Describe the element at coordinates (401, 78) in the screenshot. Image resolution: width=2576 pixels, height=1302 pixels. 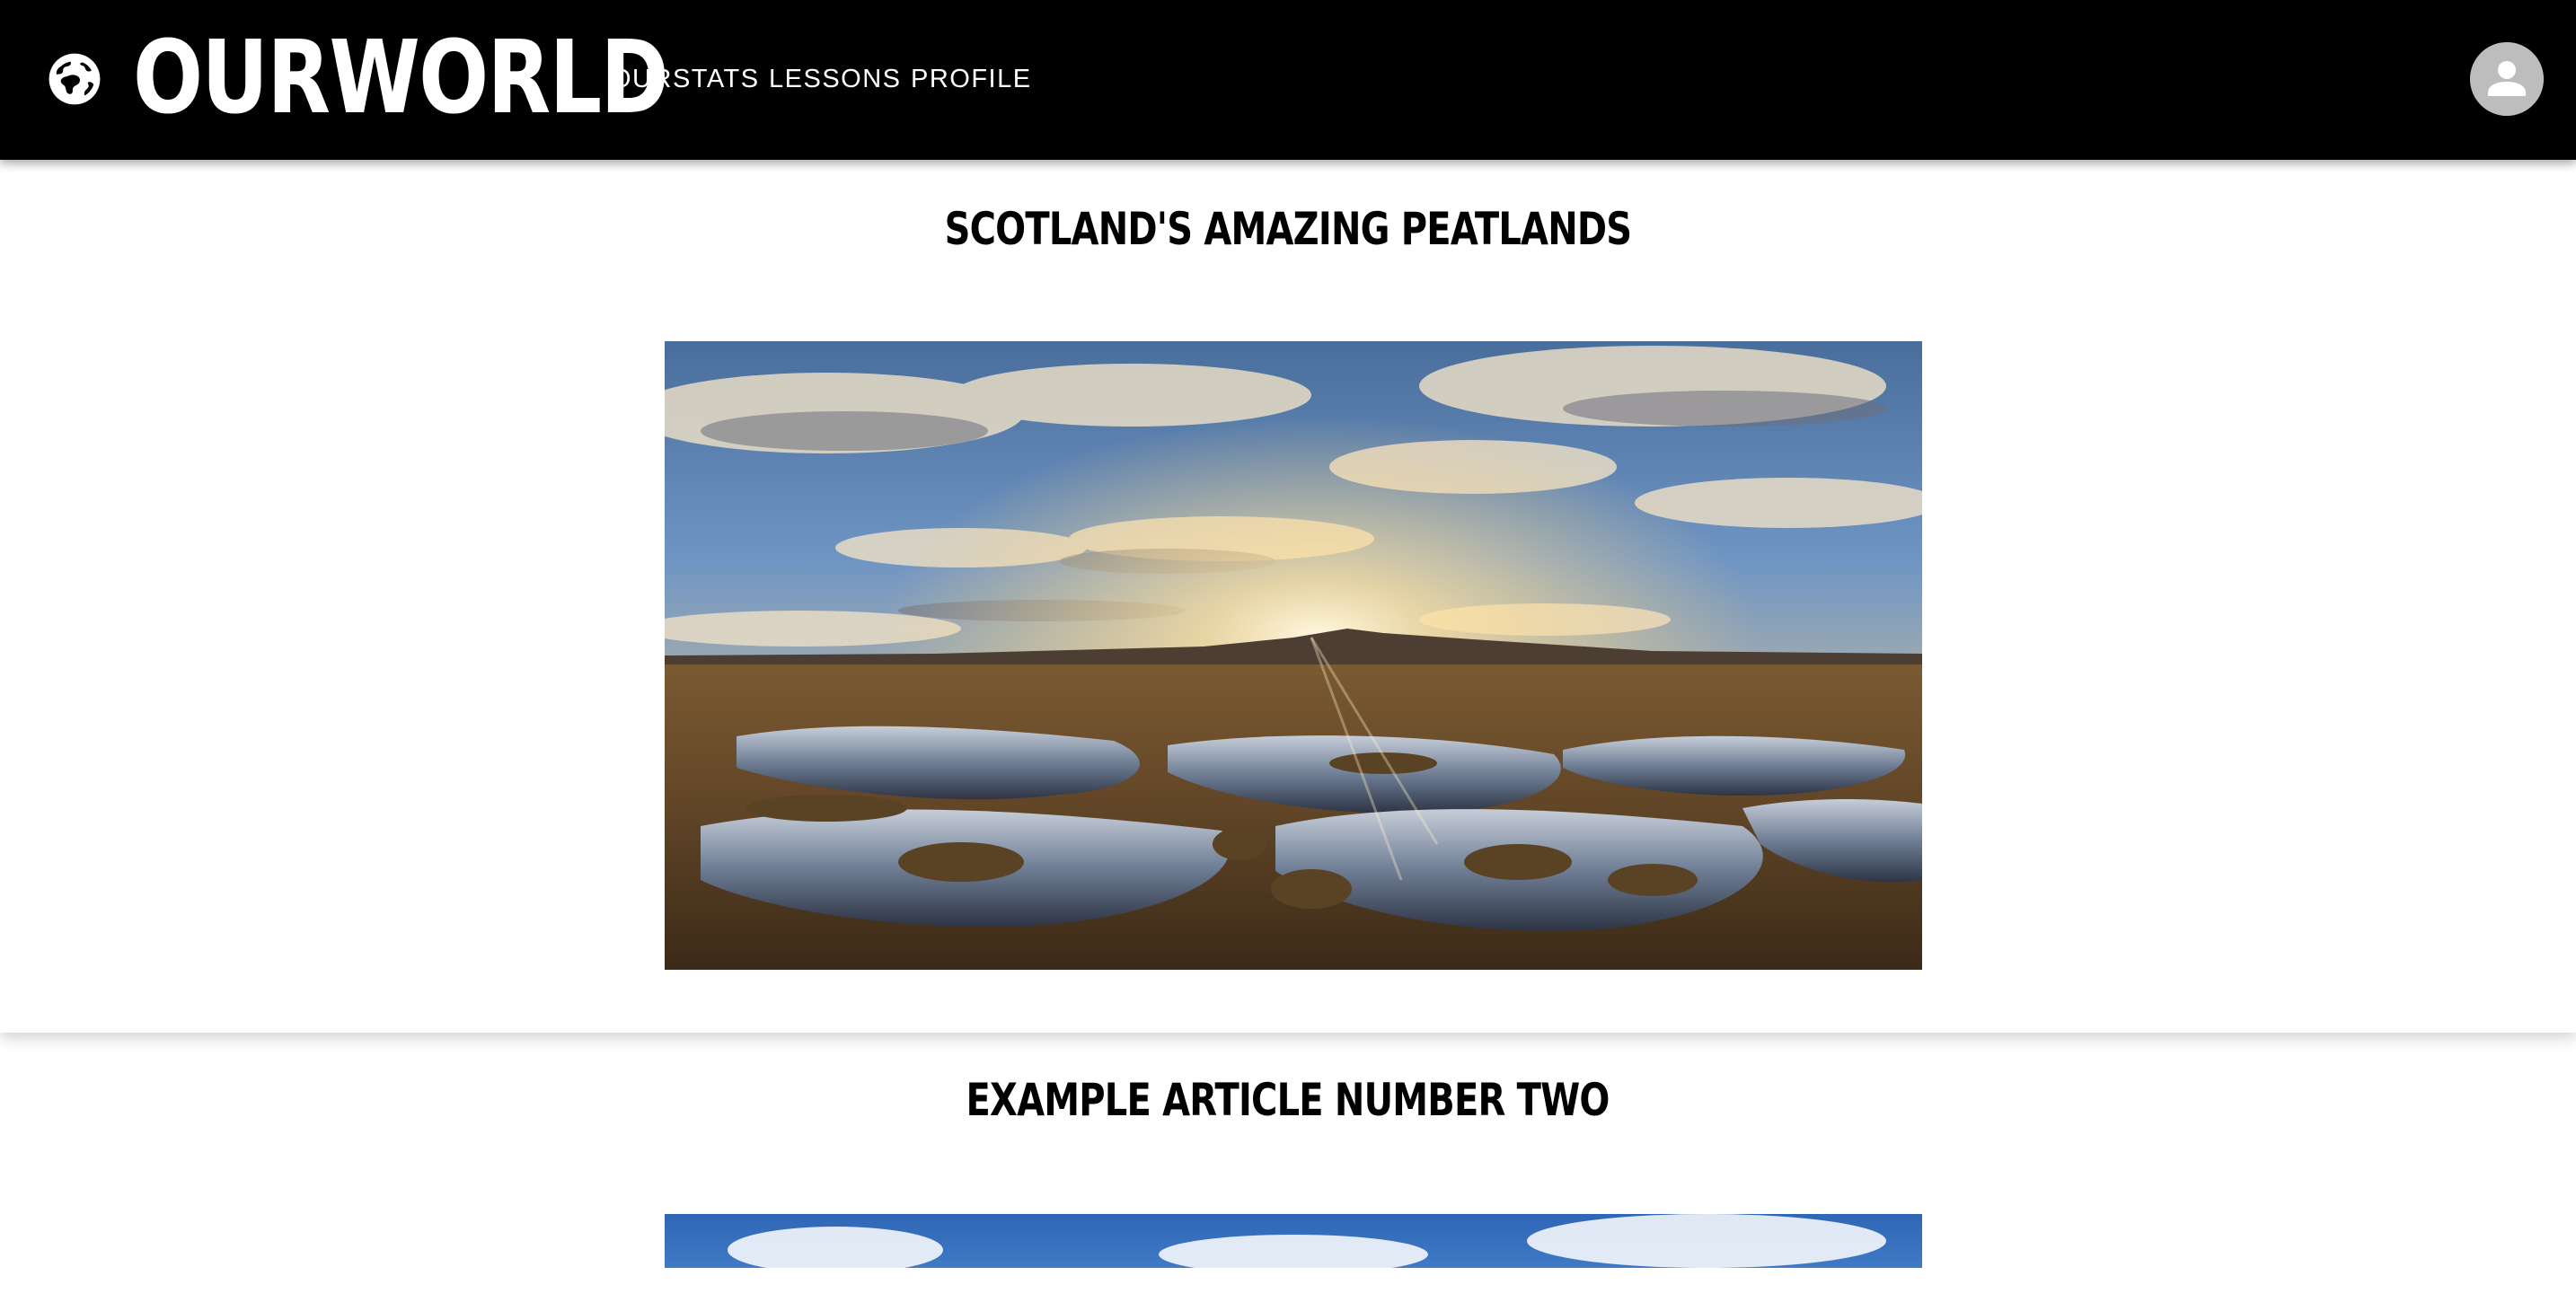
I see `brand-logo: OURWORLD` at that location.